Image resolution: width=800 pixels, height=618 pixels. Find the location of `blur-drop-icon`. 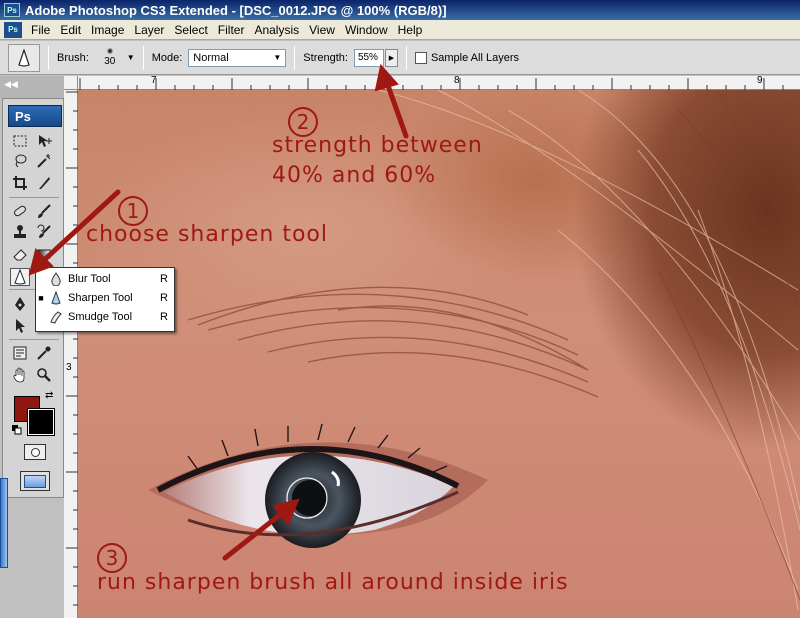

blur-drop-icon is located at coordinates (56, 278).